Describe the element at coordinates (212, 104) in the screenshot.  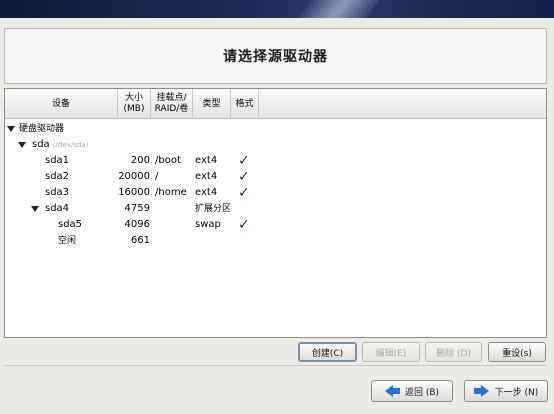
I see `column-type: 类型` at that location.